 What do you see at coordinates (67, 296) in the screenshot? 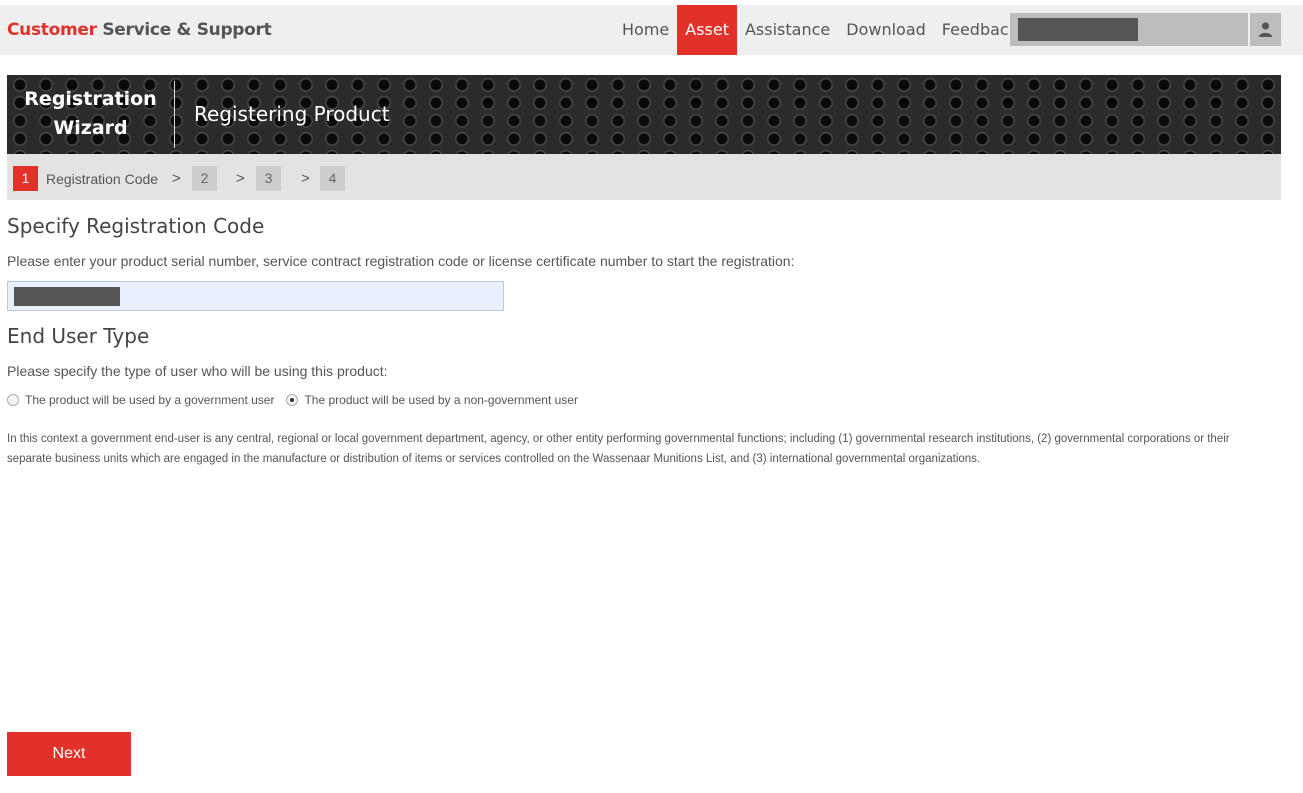
I see `redacted-registration-code` at bounding box center [67, 296].